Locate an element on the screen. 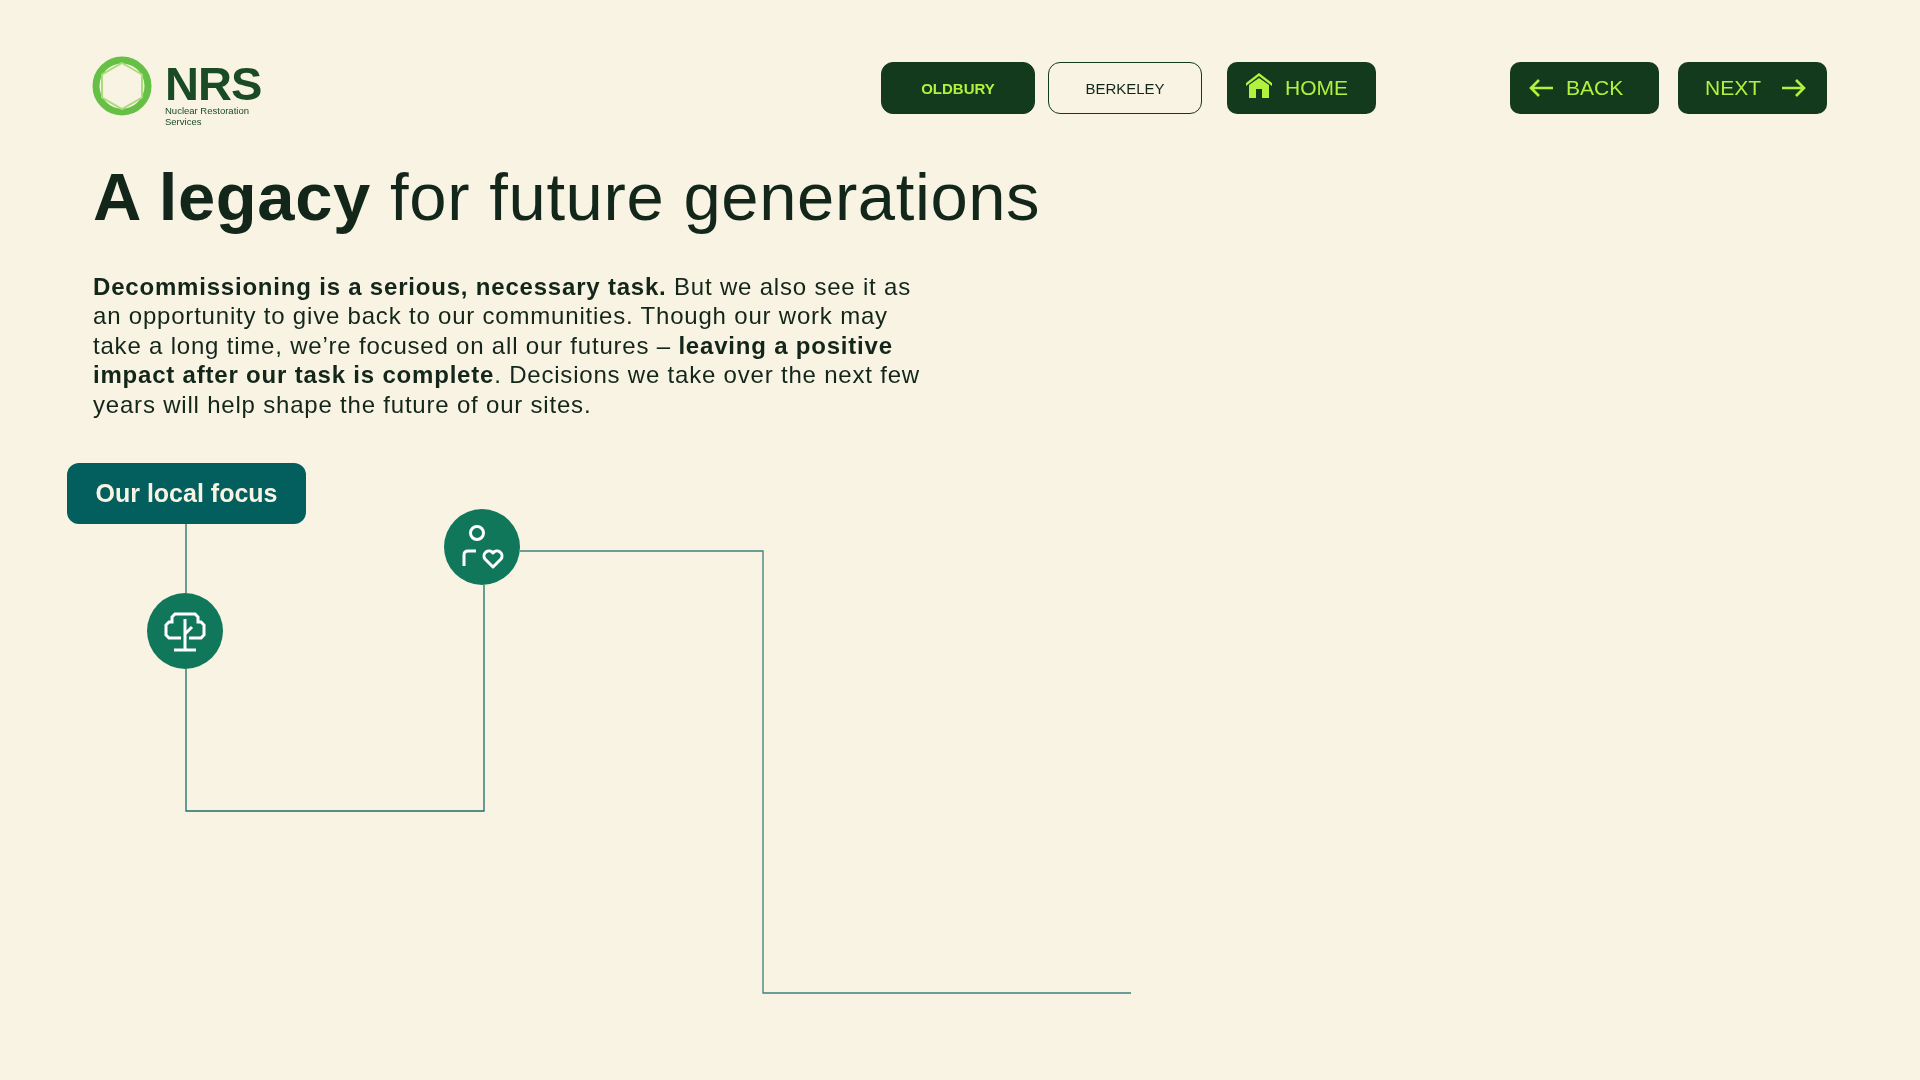 The height and width of the screenshot is (1080, 1920). next-button: NEXT is located at coordinates (1752, 88).